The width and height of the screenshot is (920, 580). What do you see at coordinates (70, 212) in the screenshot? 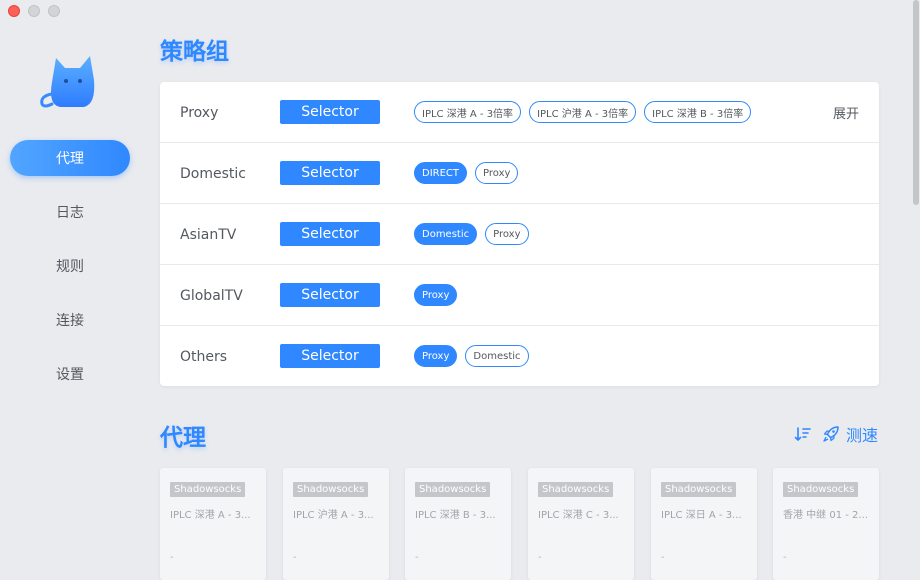
I see `sidebar-item-logs: 日志` at bounding box center [70, 212].